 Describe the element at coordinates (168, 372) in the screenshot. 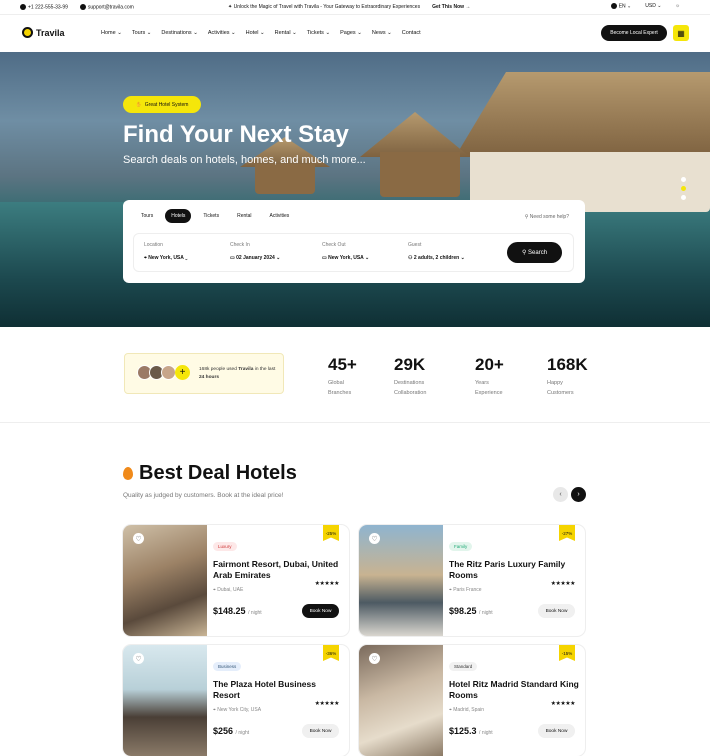

I see `avatar` at that location.